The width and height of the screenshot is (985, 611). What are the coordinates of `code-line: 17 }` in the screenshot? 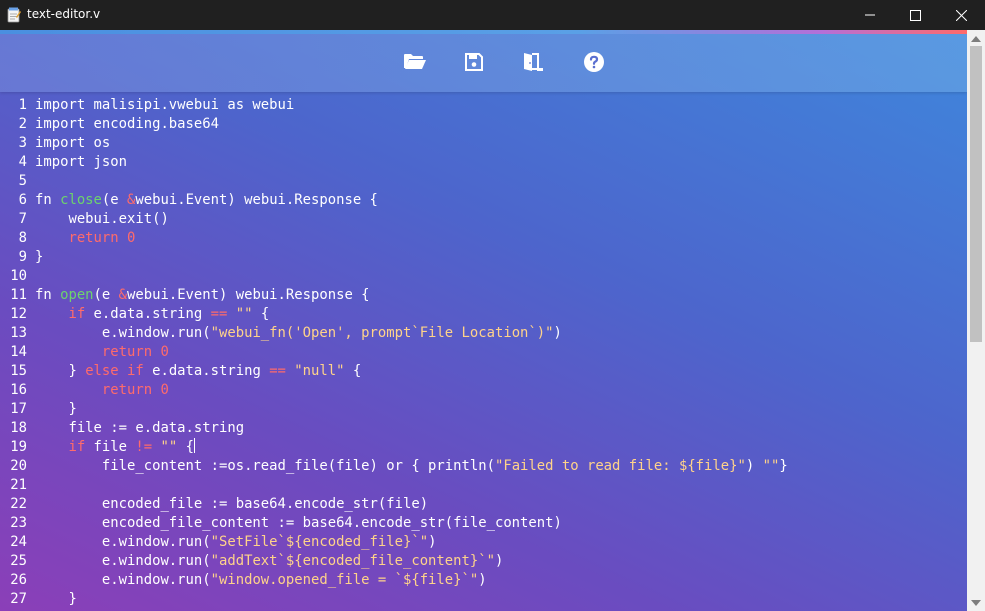 It's located at (483, 409).